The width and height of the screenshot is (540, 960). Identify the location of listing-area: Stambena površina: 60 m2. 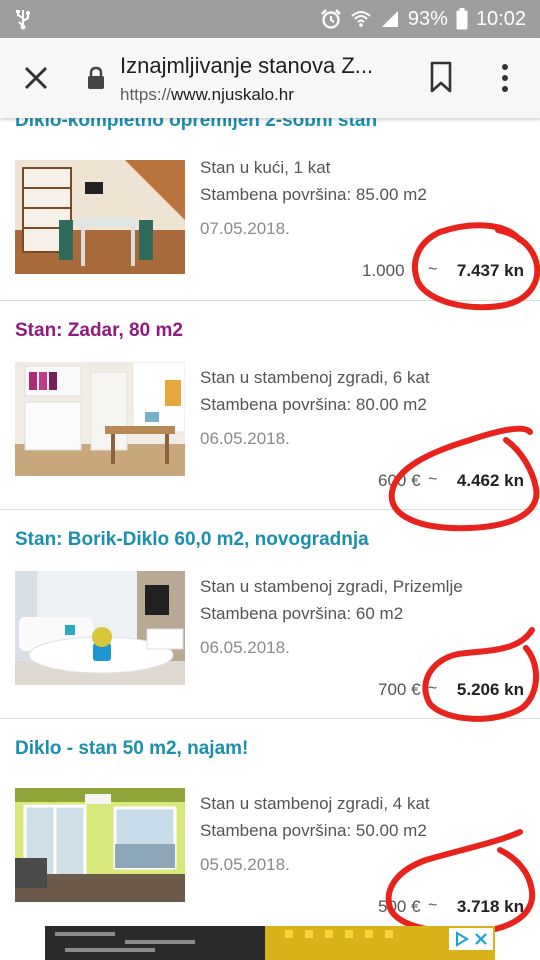
(302, 613).